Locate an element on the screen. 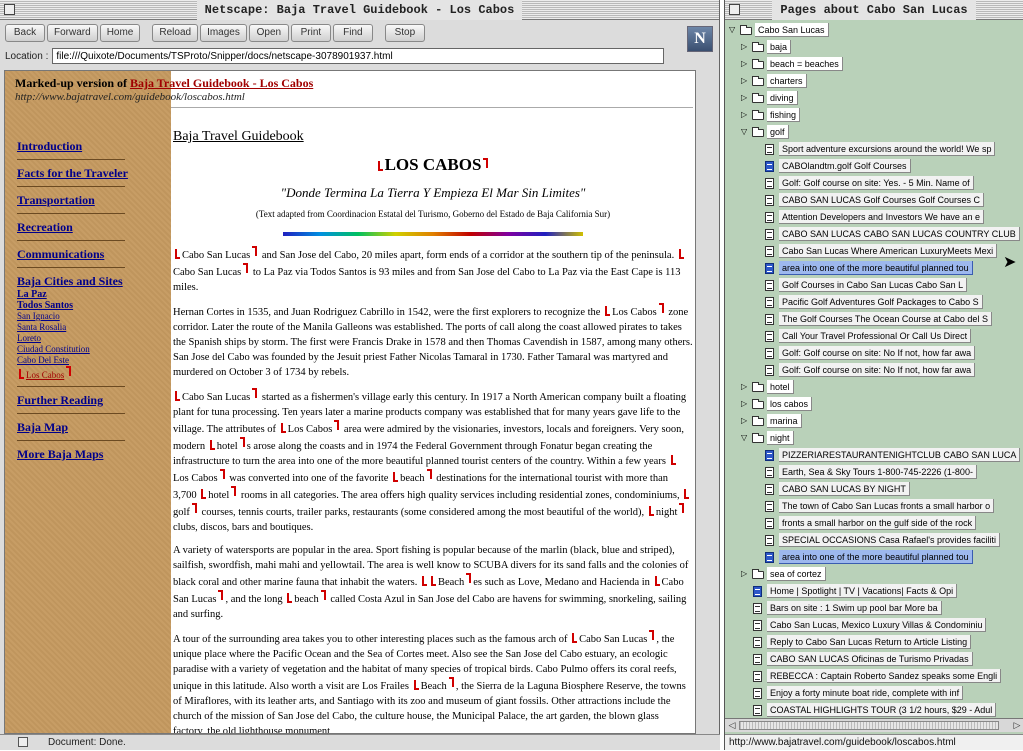 This screenshot has height=751, width=1023. nav-city-ciudad-constitution: Ciudad Constitution is located at coordinates (87, 349).